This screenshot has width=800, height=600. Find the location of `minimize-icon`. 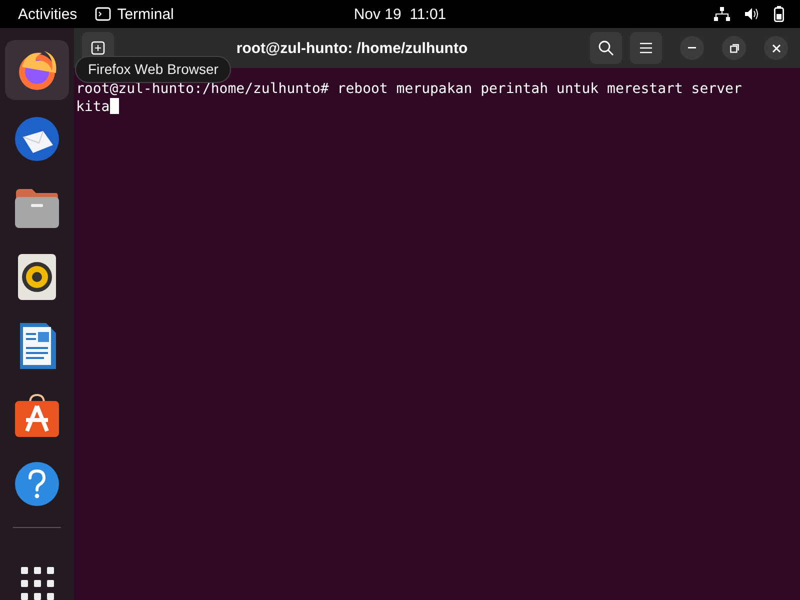

minimize-icon is located at coordinates (692, 48).